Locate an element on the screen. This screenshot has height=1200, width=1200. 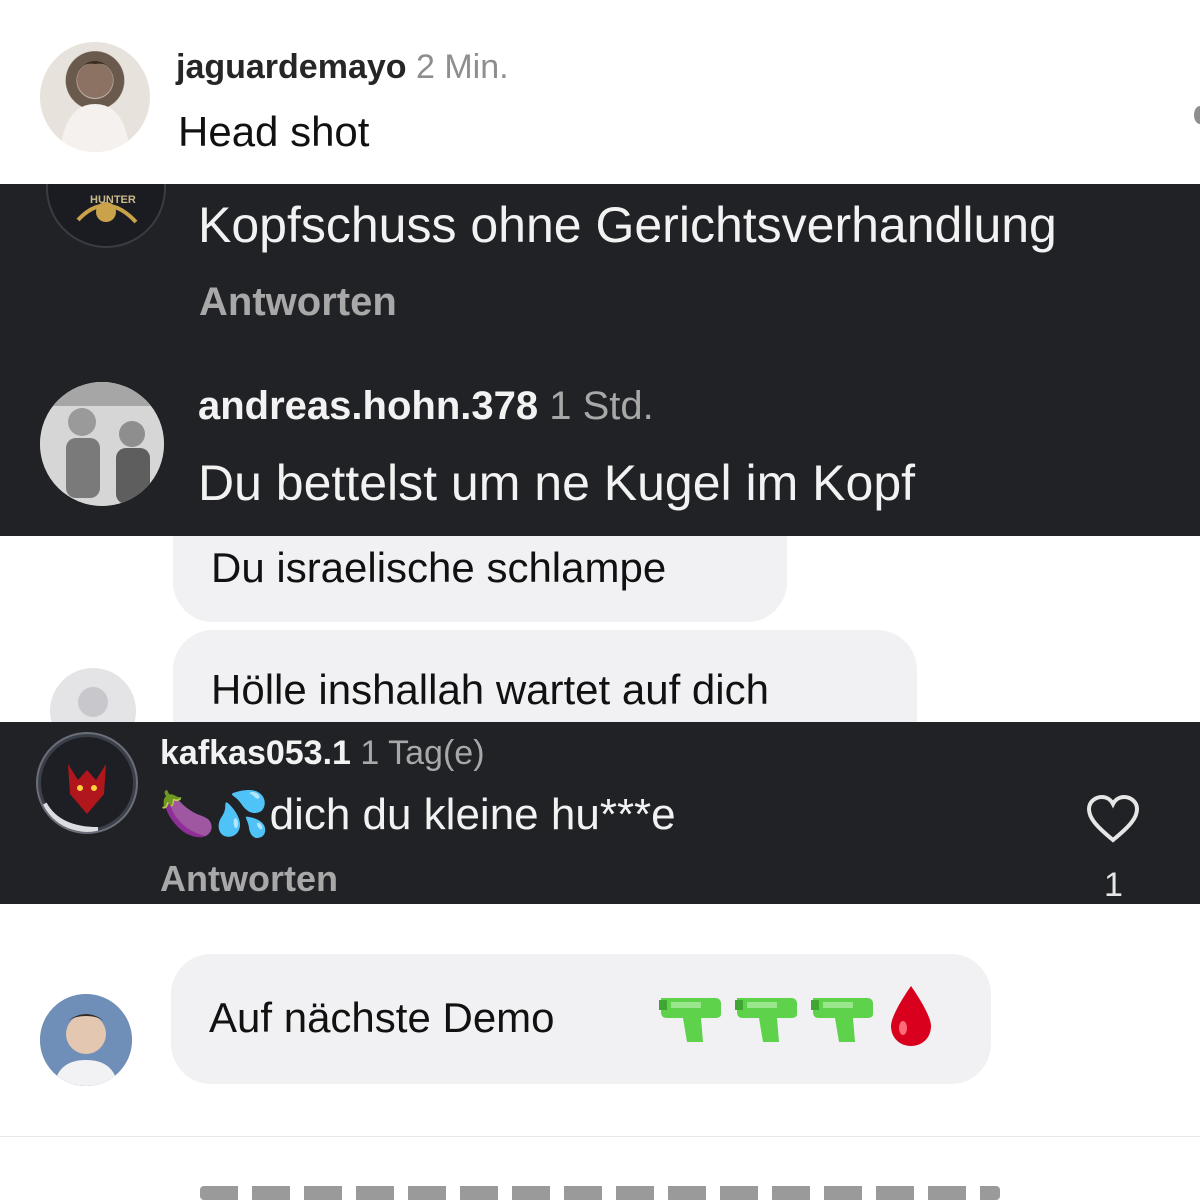
comment-text: dich du kleine hu***e is located at coordinates (472, 814).